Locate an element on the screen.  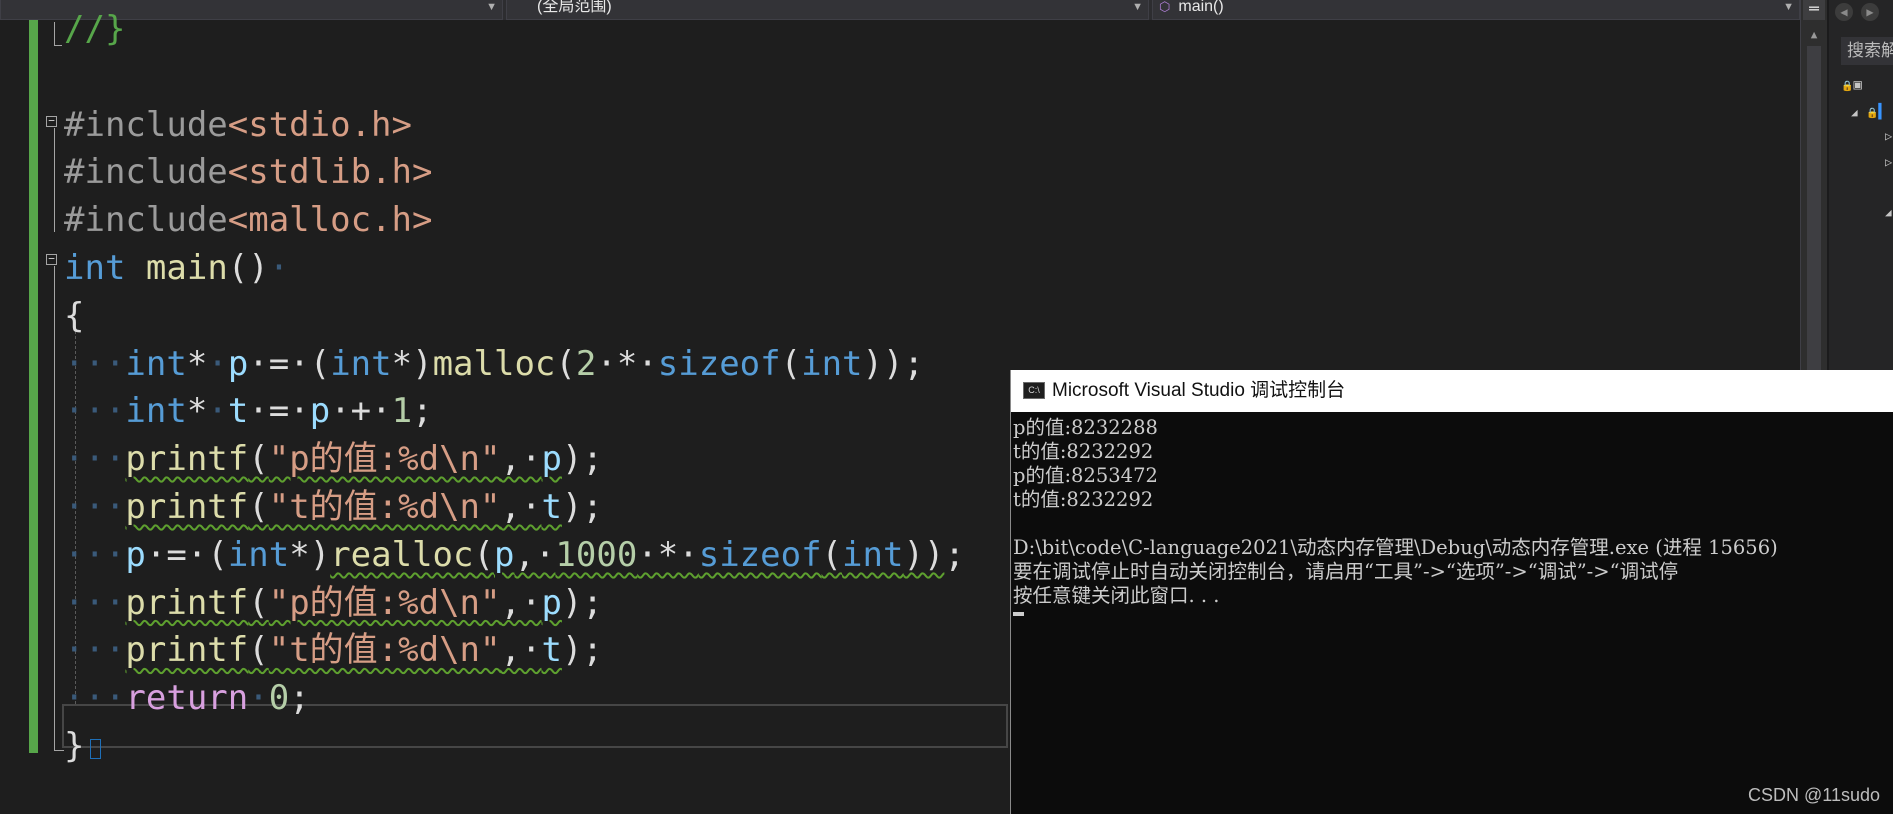
code-token: 0 is located at coordinates (279, 698).